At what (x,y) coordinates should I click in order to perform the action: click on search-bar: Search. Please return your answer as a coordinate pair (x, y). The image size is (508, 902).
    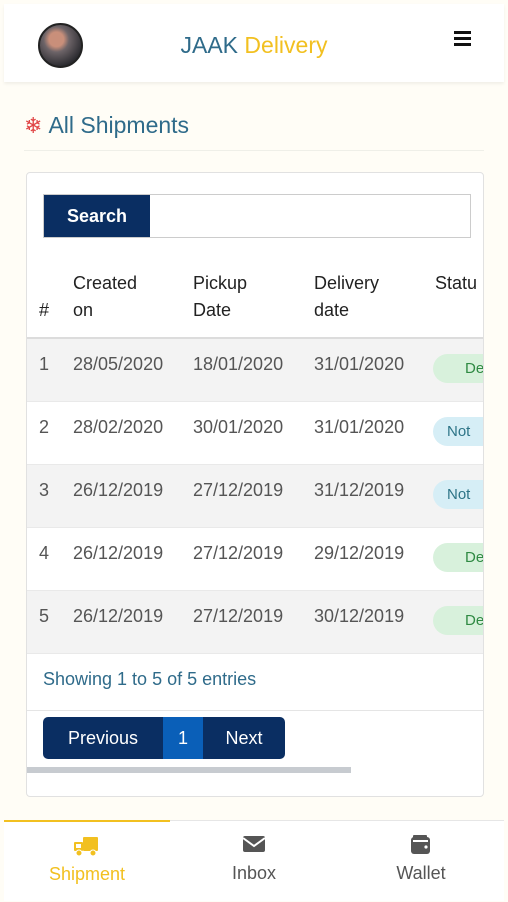
    Looking at the image, I should click on (257, 216).